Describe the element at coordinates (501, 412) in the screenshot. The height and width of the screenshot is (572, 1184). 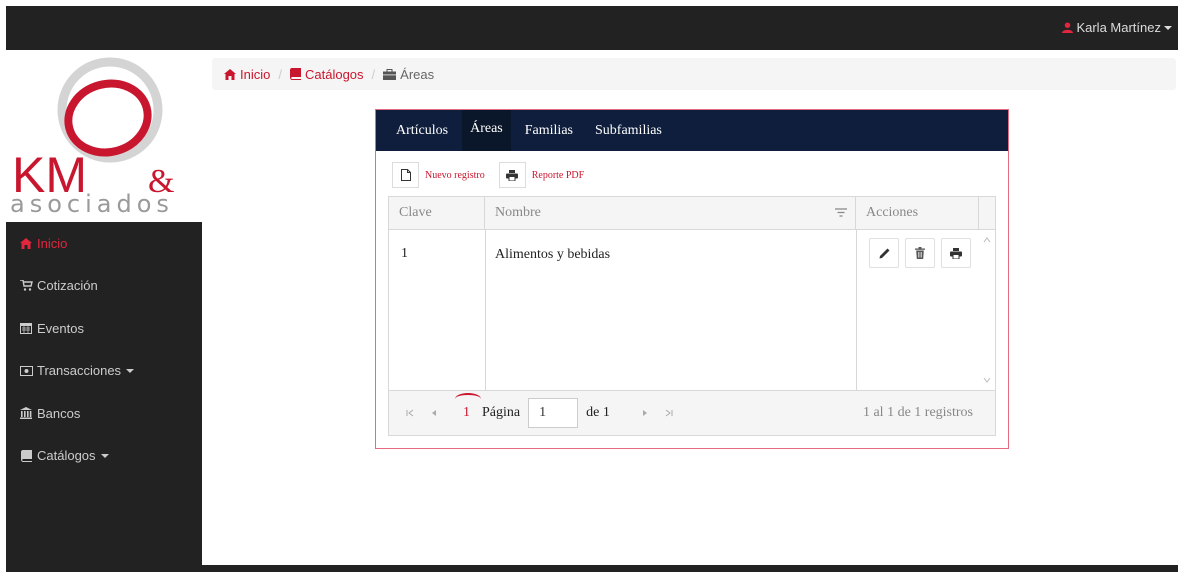
I see `page-label: Página` at that location.